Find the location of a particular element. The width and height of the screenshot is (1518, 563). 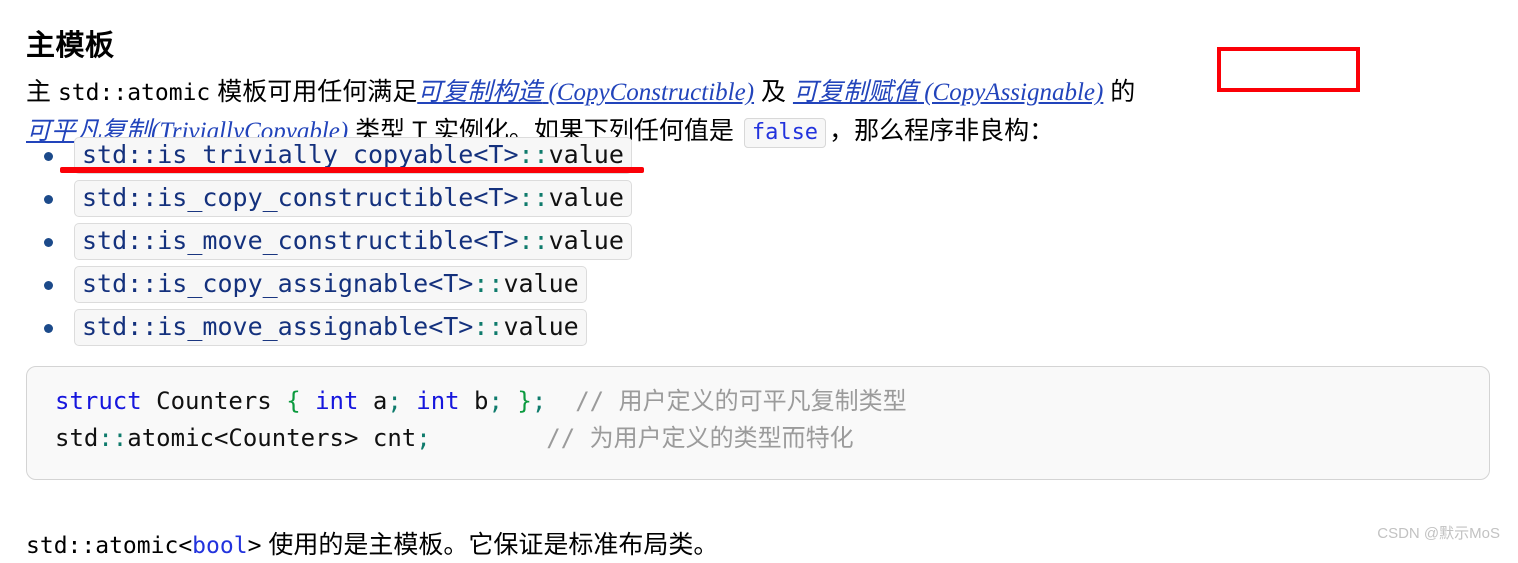

trait-template-1: <T> is located at coordinates (496, 197).